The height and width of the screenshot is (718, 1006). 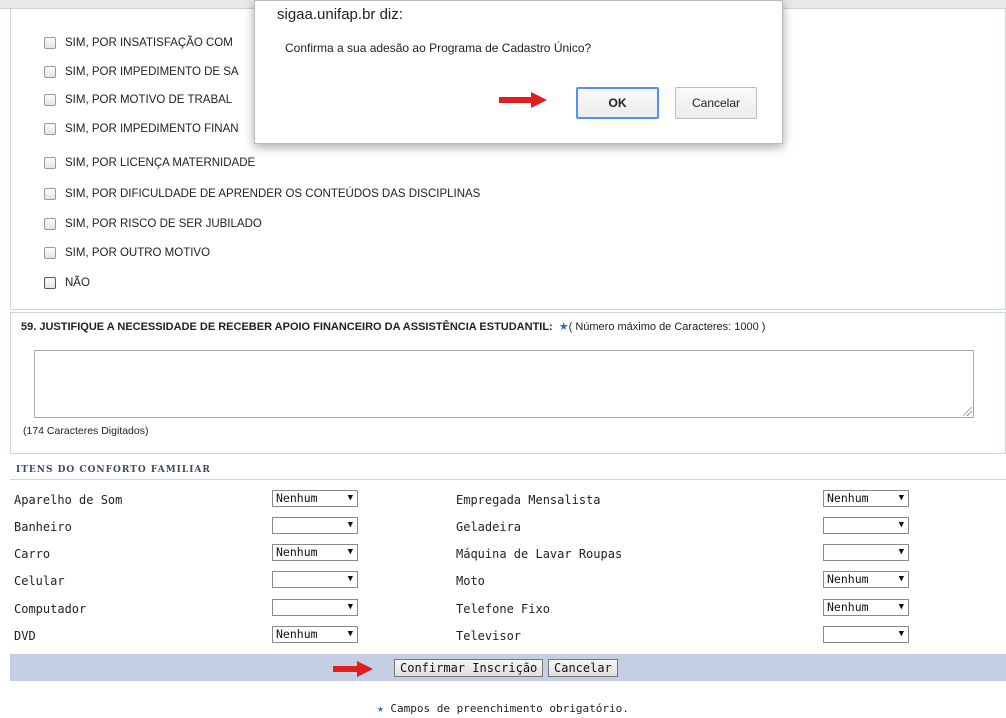 I want to click on confirm-enrollment-button: Confirmar Inscrição, so click(x=469, y=668).